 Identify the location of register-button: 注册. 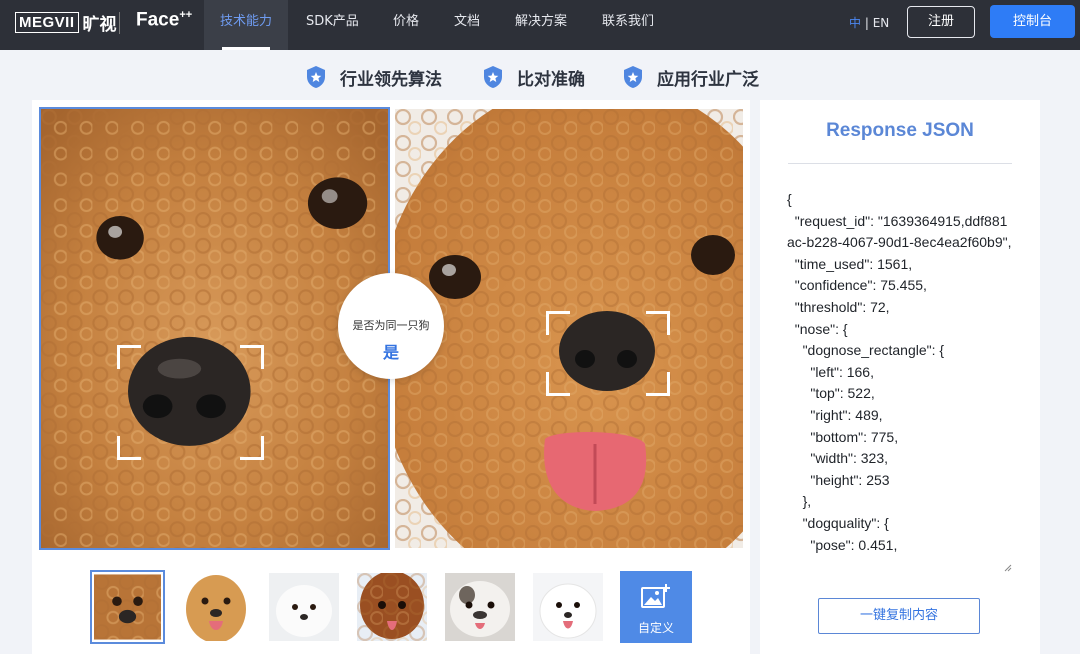
(941, 22).